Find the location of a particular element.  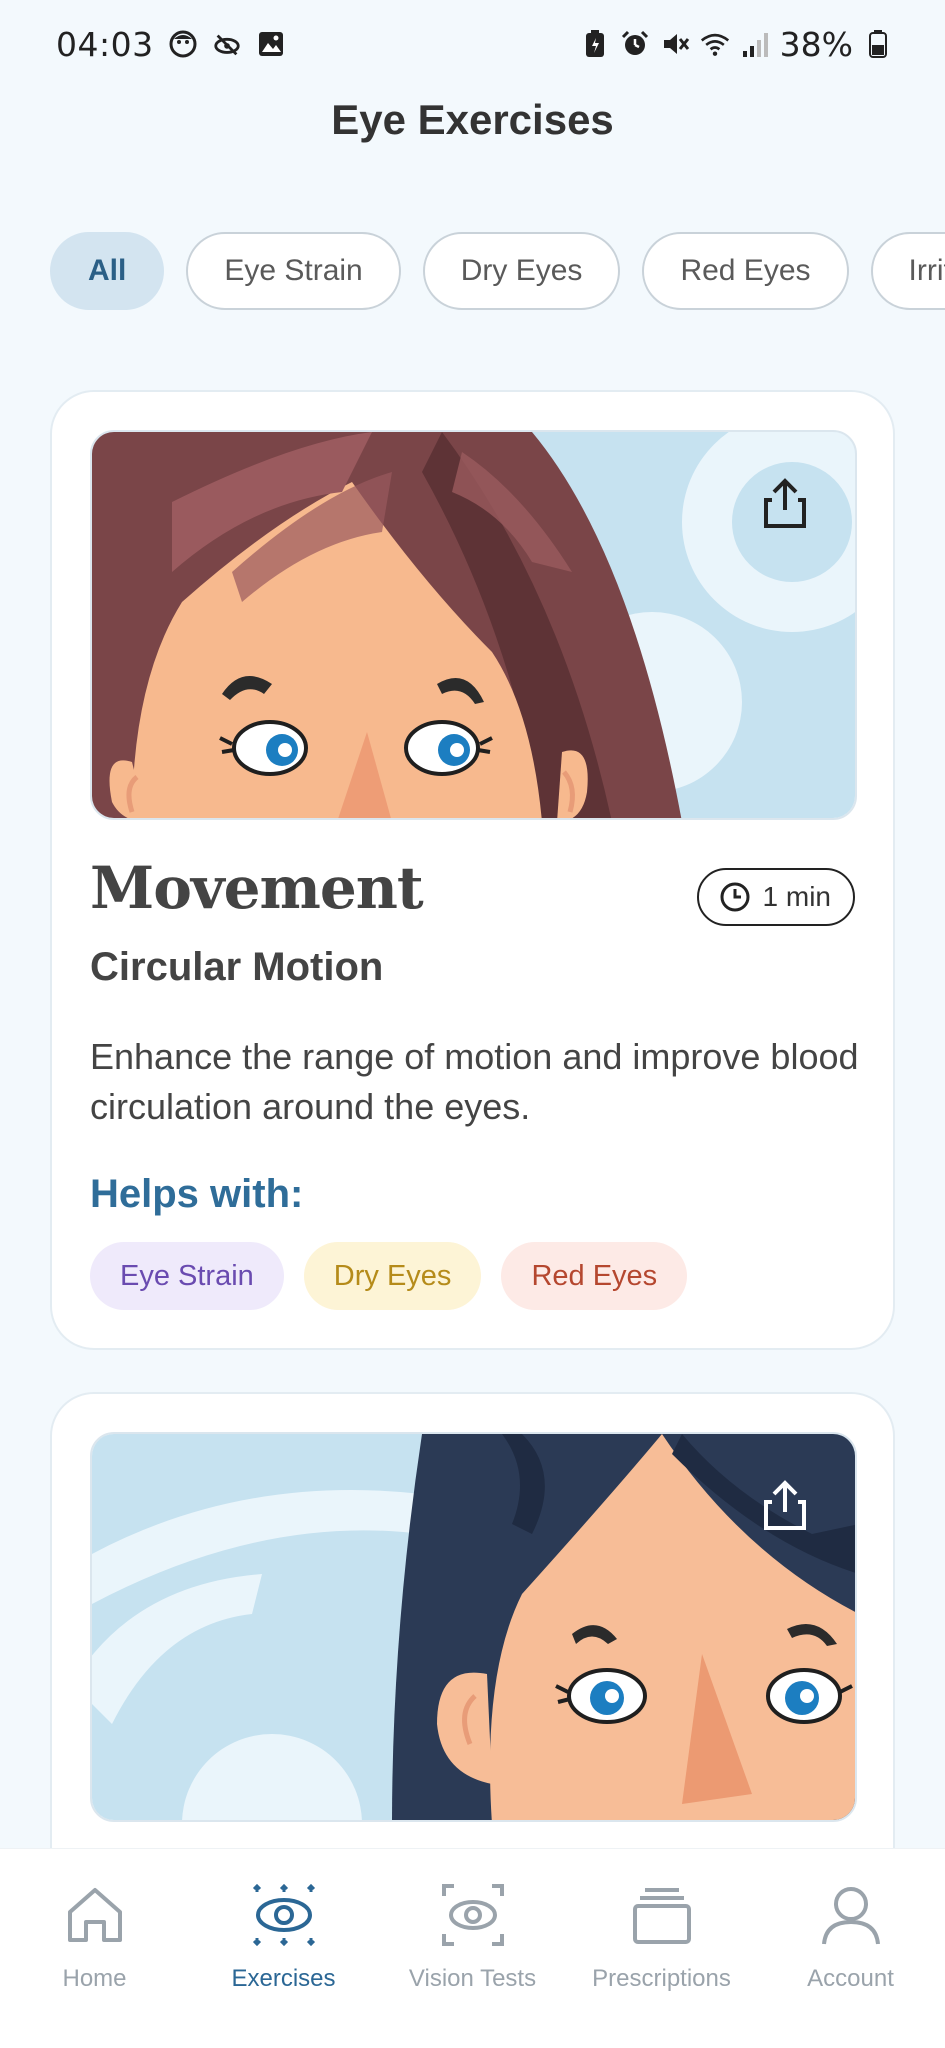

condition-tags: Eye Strain Dry Eyes Red Eyes is located at coordinates (389, 1276).